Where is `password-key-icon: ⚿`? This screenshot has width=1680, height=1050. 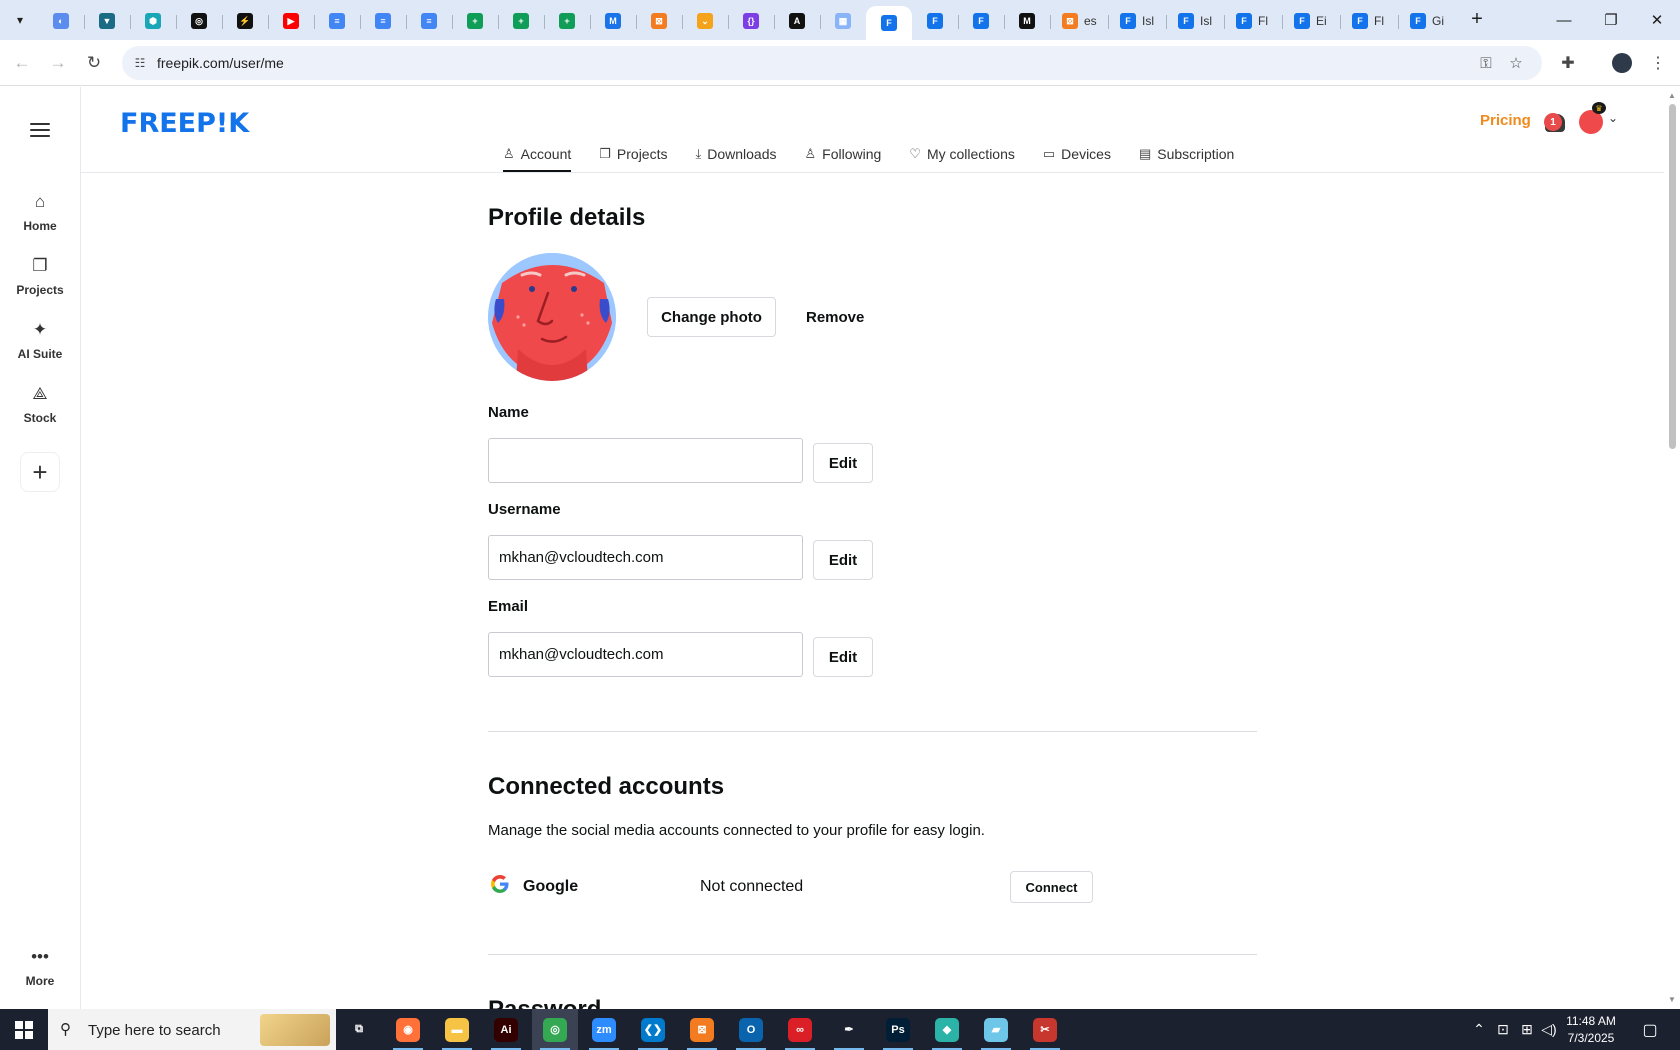 password-key-icon: ⚿ is located at coordinates (1486, 63).